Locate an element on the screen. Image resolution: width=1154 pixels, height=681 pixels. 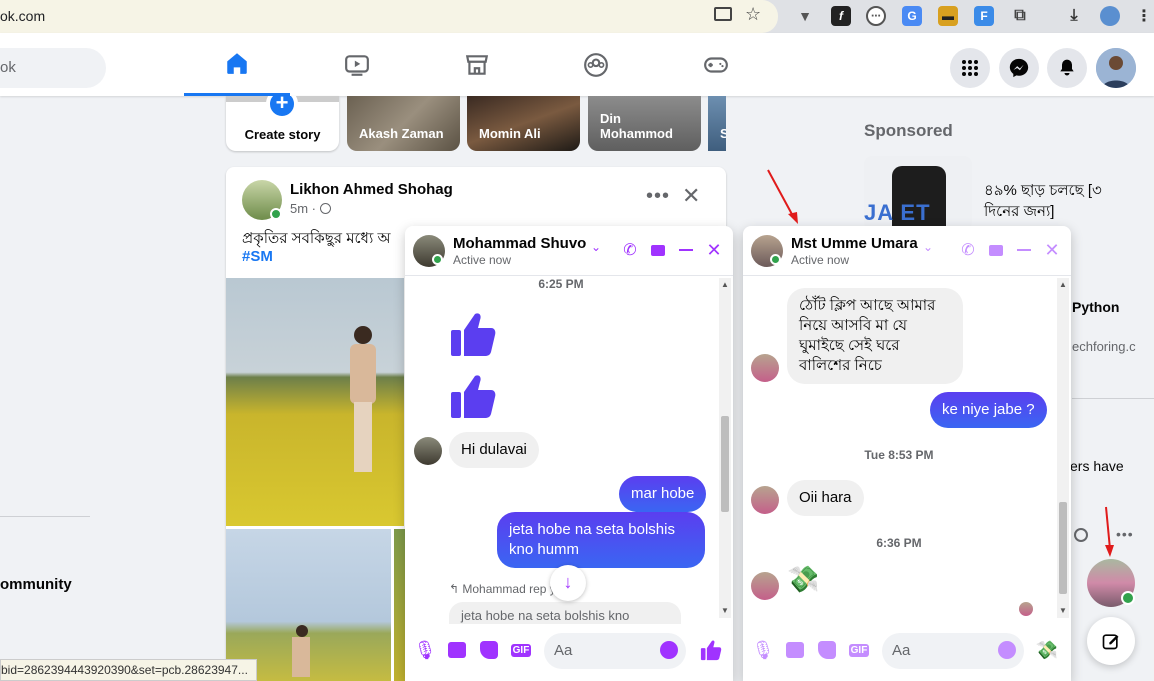
money-sticker-icon: 💸 is located at coordinates (803, 579).